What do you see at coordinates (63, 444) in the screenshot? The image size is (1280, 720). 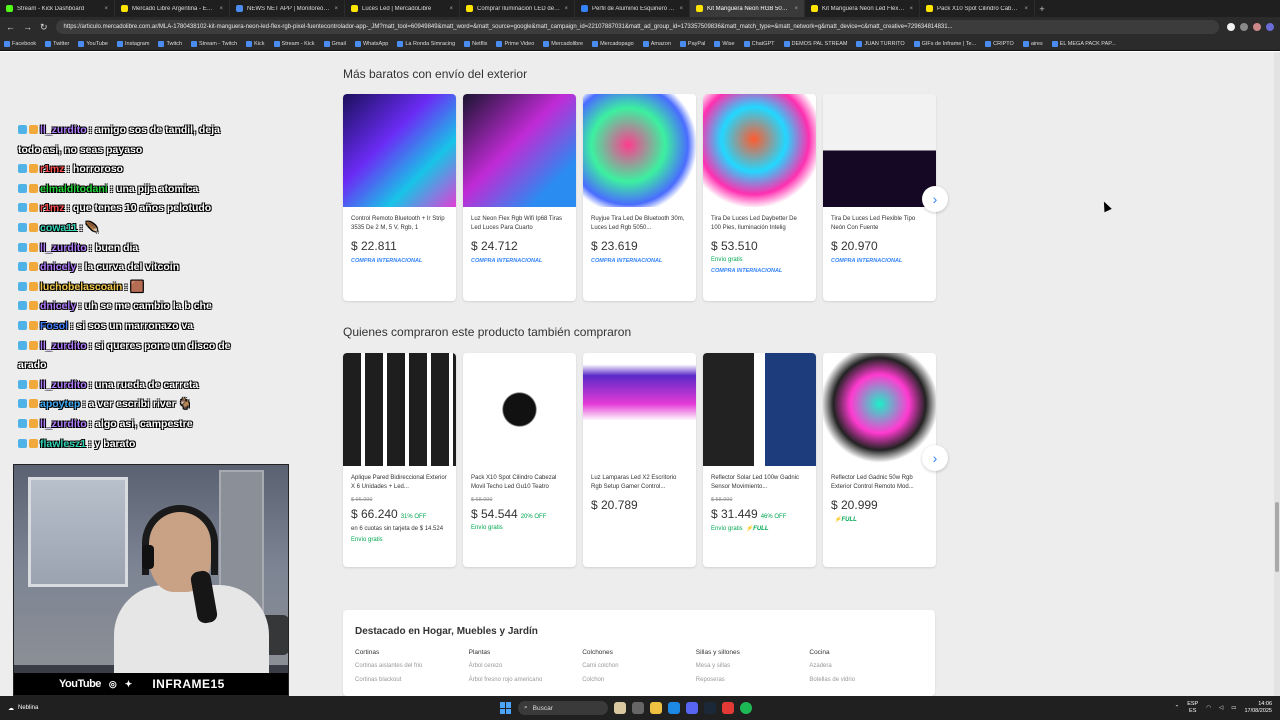 I see `chat-username: flawlesz1` at bounding box center [63, 444].